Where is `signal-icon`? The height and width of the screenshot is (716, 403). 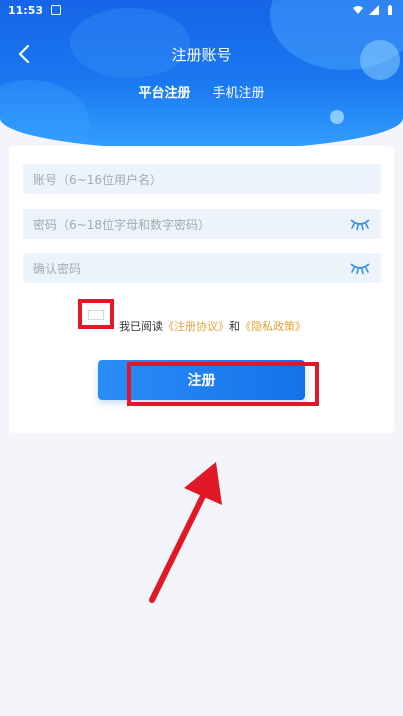 signal-icon is located at coordinates (374, 10).